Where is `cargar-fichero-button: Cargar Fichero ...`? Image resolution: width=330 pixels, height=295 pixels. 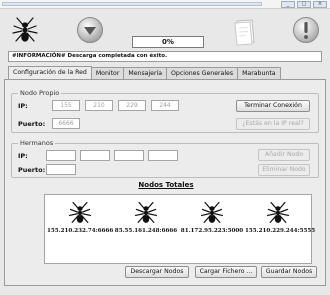 cargar-fichero-button: Cargar Fichero ... is located at coordinates (226, 272).